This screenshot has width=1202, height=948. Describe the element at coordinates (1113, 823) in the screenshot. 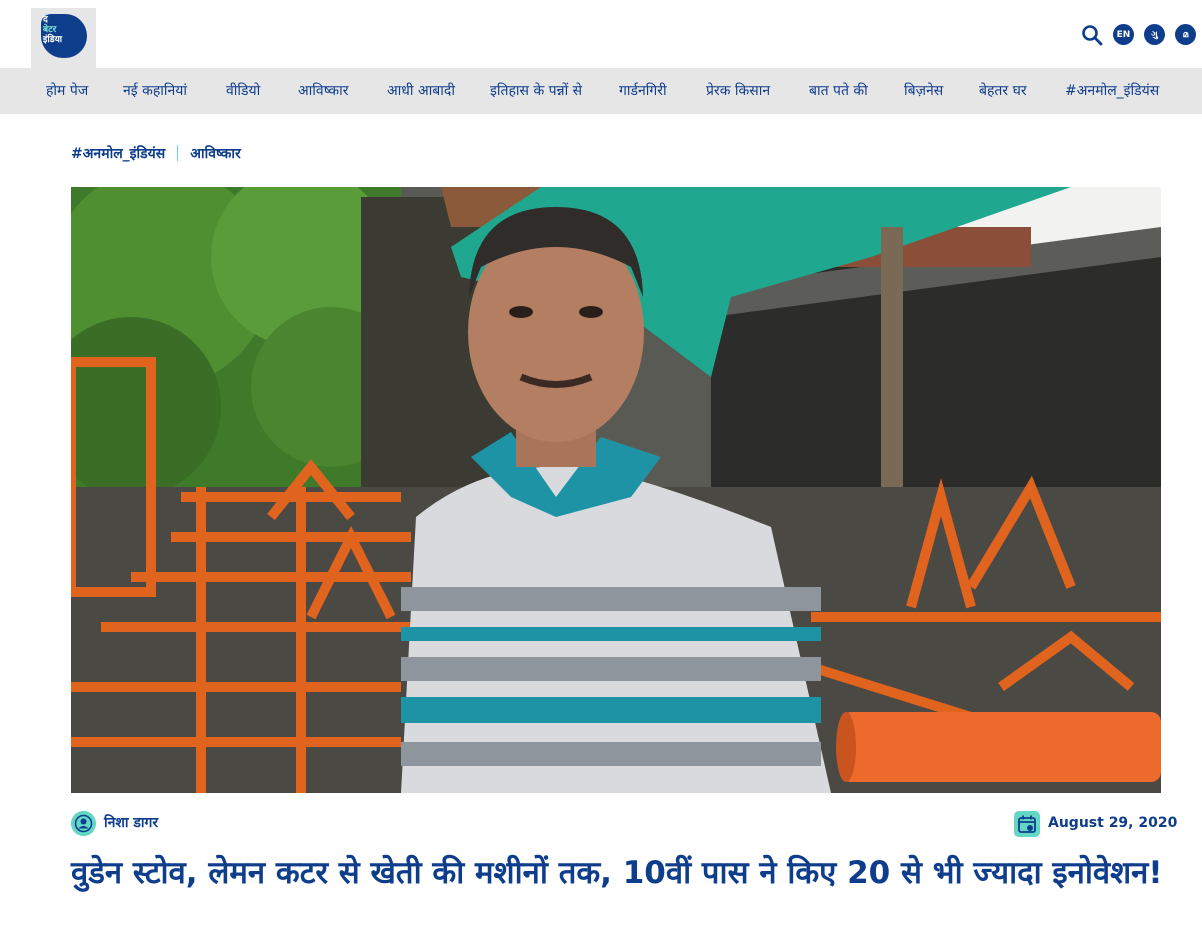

I see `article-date: August 29, 2020` at that location.